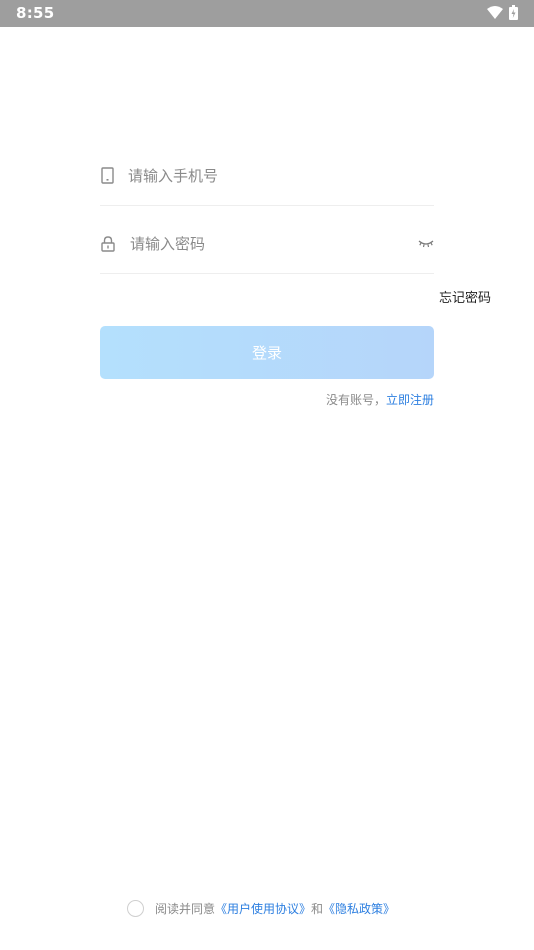  What do you see at coordinates (107, 175) in the screenshot?
I see `phone-icon` at bounding box center [107, 175].